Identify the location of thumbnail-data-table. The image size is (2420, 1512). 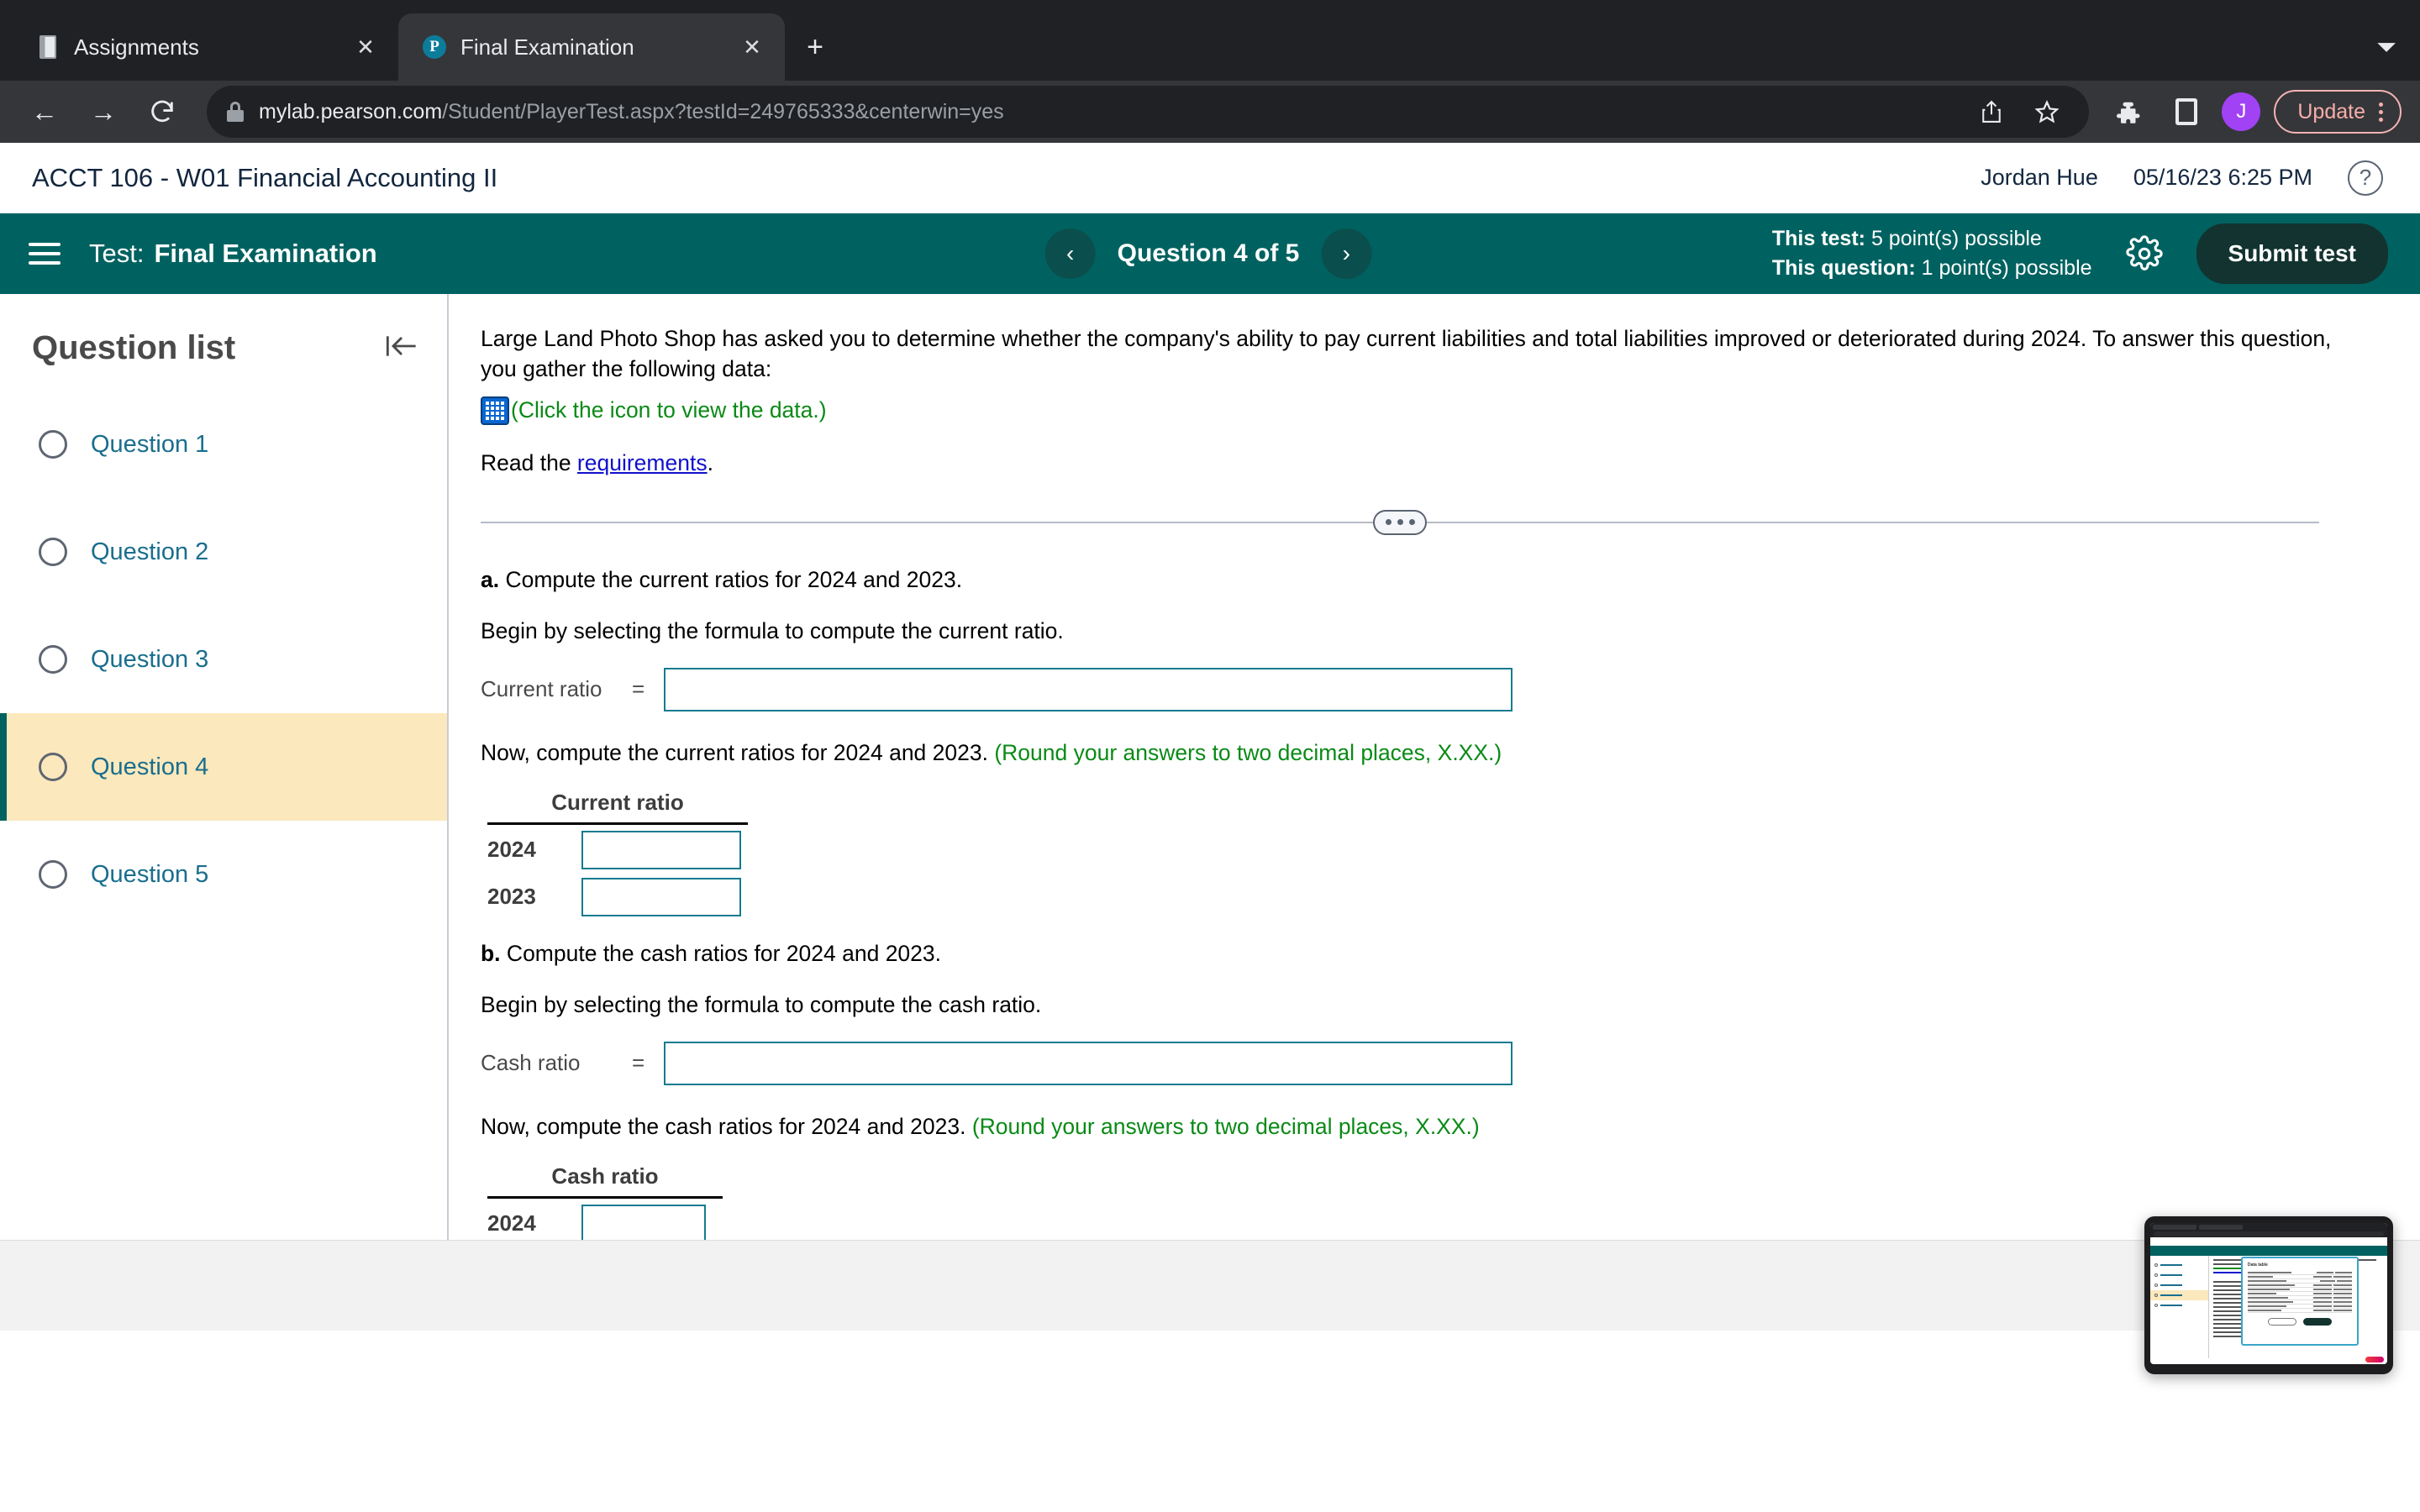
(2300, 1292).